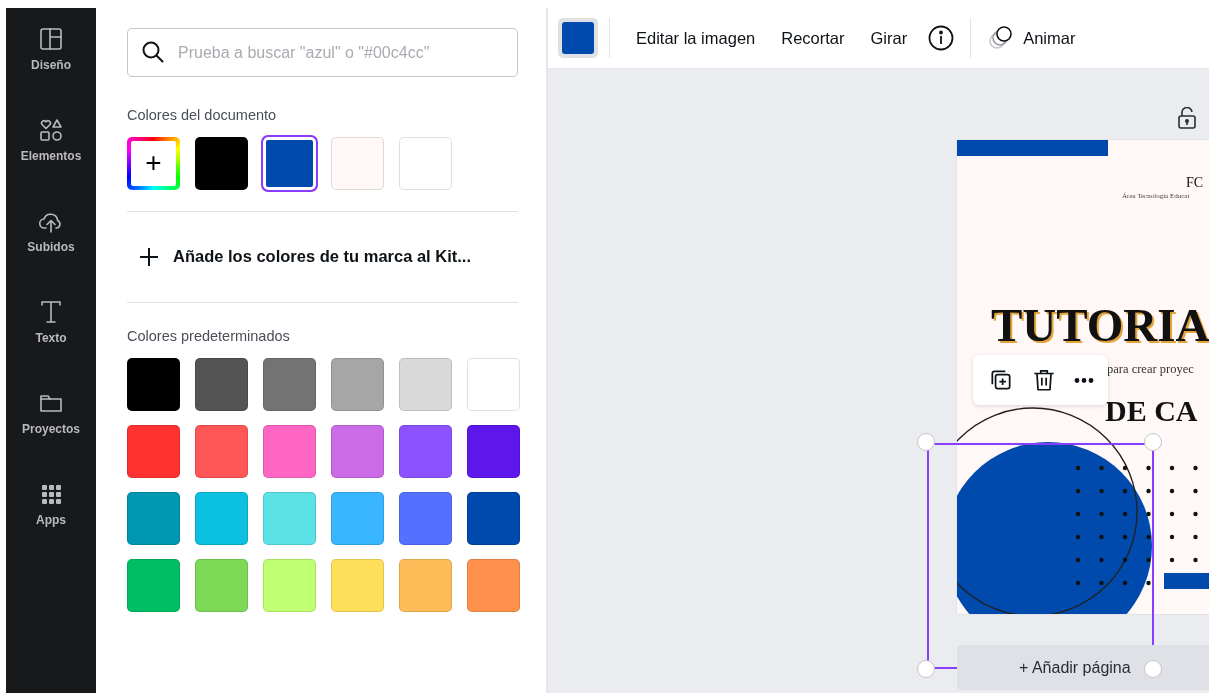 The image size is (1209, 693). Describe the element at coordinates (202, 115) in the screenshot. I see `section-title: Colores del documento` at that location.